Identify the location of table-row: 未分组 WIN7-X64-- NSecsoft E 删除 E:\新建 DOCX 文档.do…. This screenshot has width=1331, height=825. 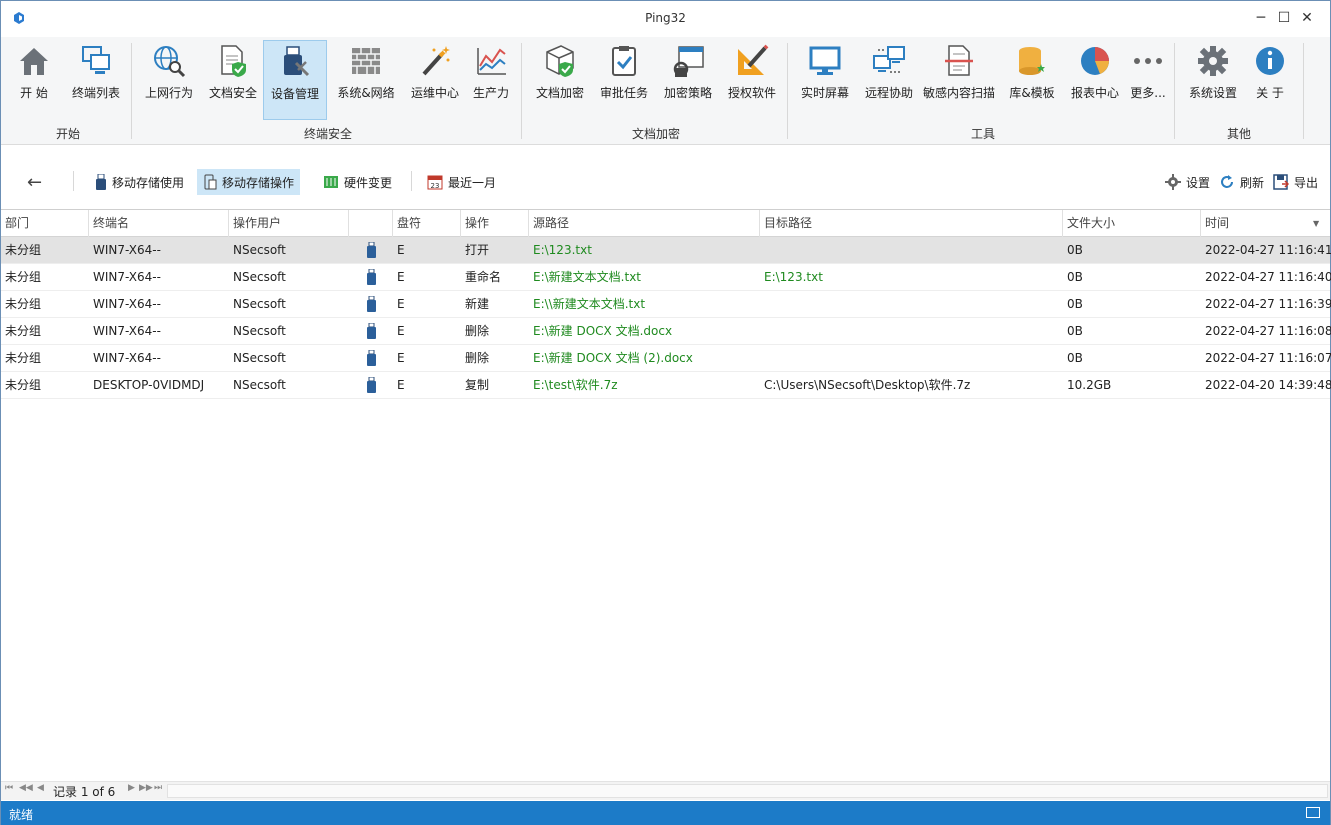
(666, 331).